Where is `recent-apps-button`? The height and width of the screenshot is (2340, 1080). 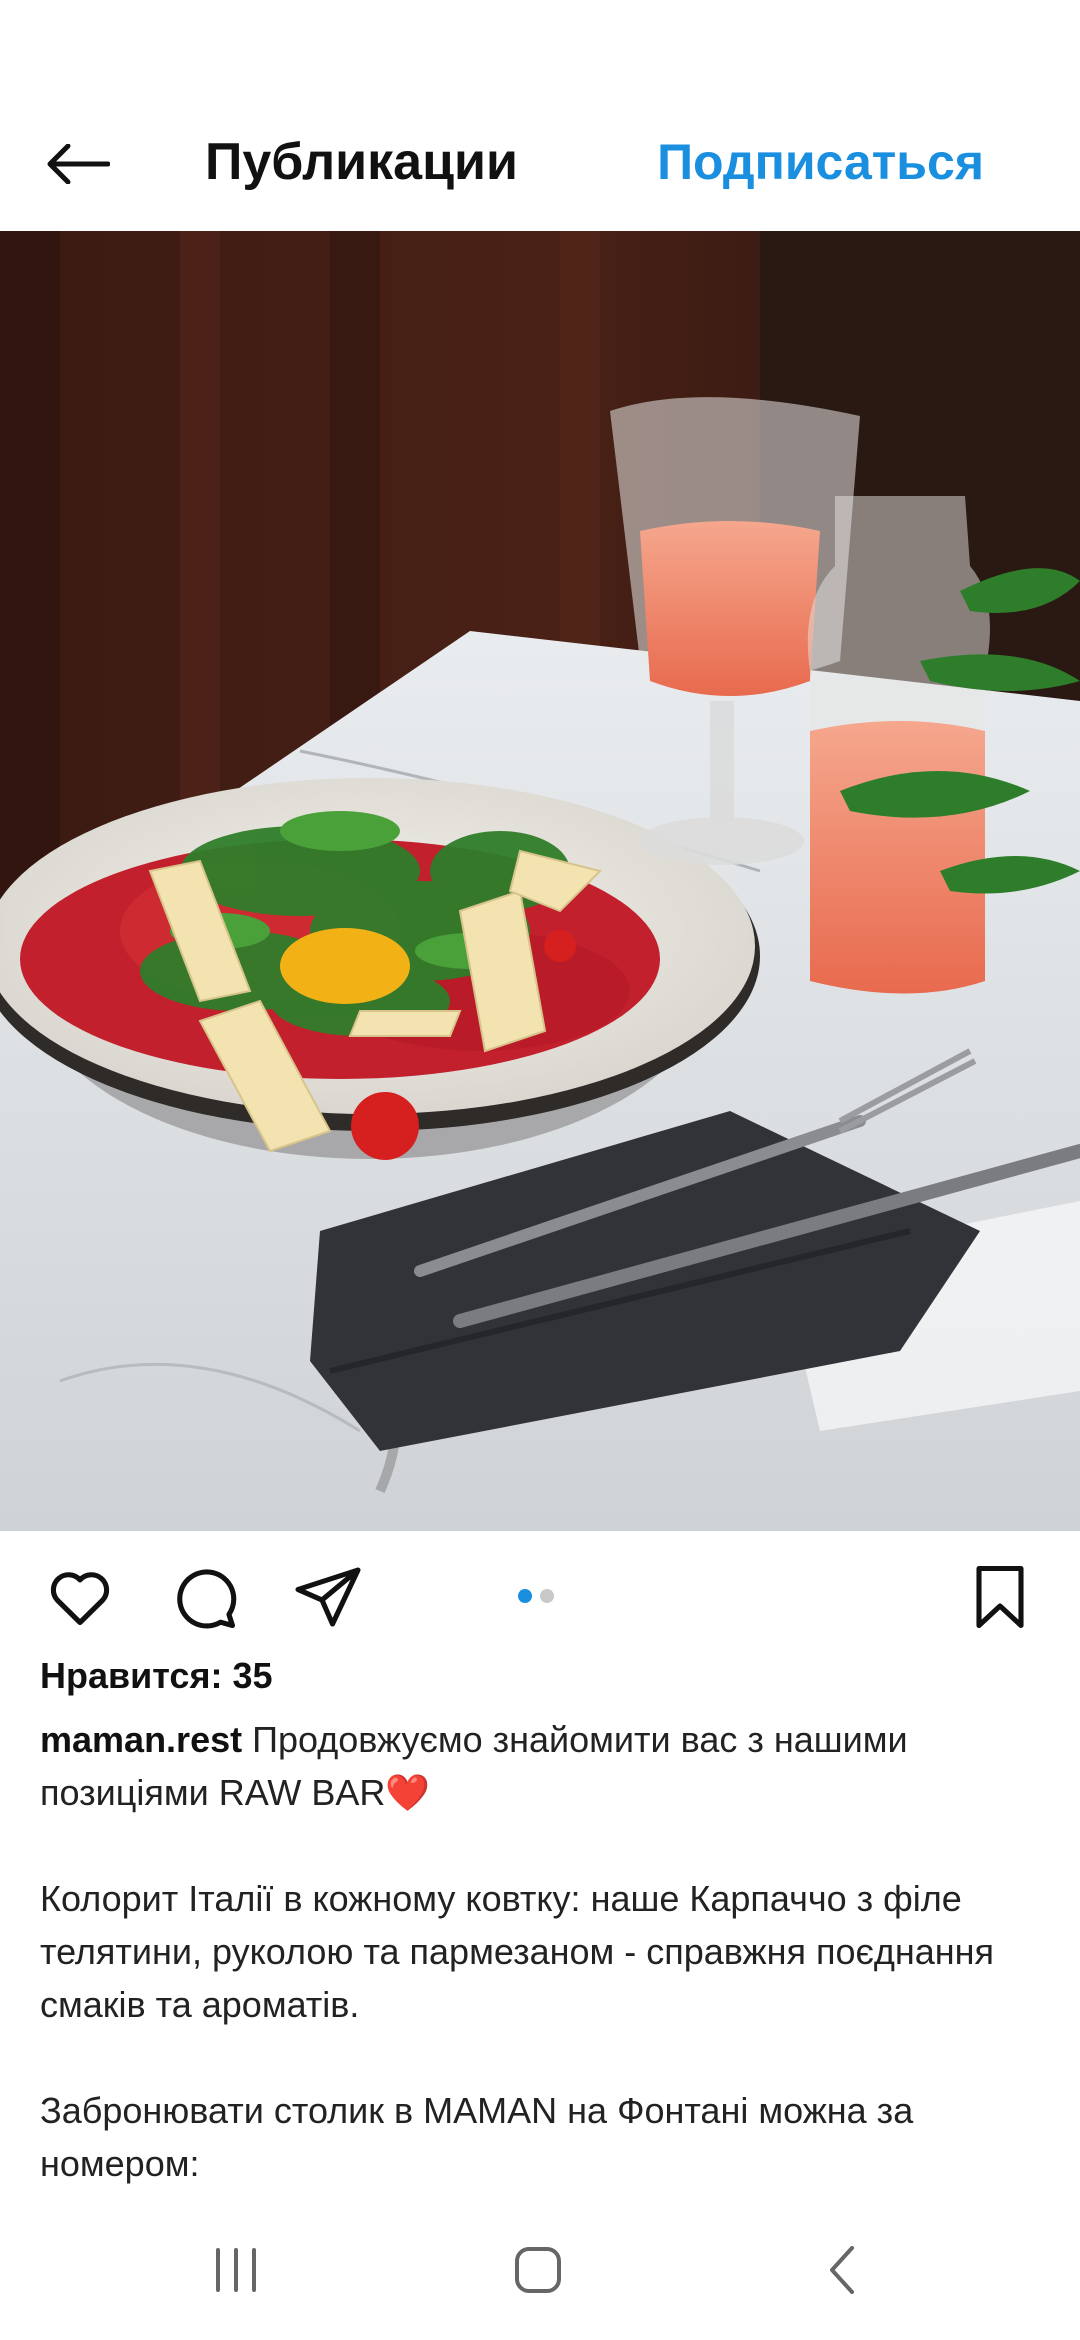
recent-apps-button is located at coordinates (236, 2270).